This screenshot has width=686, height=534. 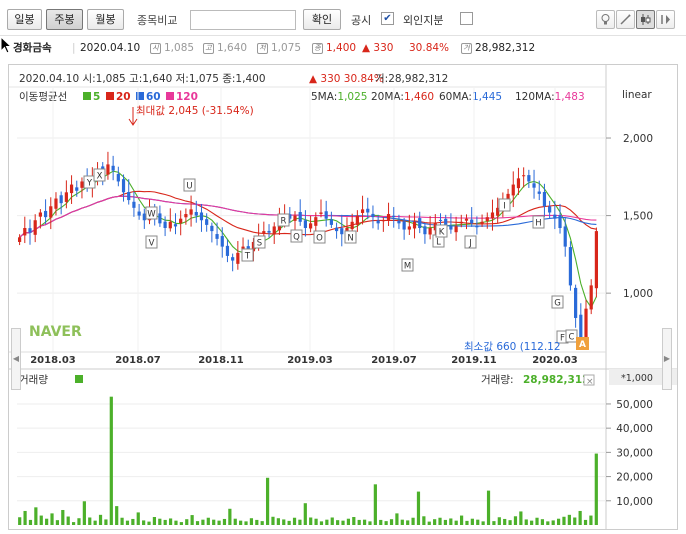 What do you see at coordinates (419, 97) in the screenshot?
I see `ma-value: 1,460` at bounding box center [419, 97].